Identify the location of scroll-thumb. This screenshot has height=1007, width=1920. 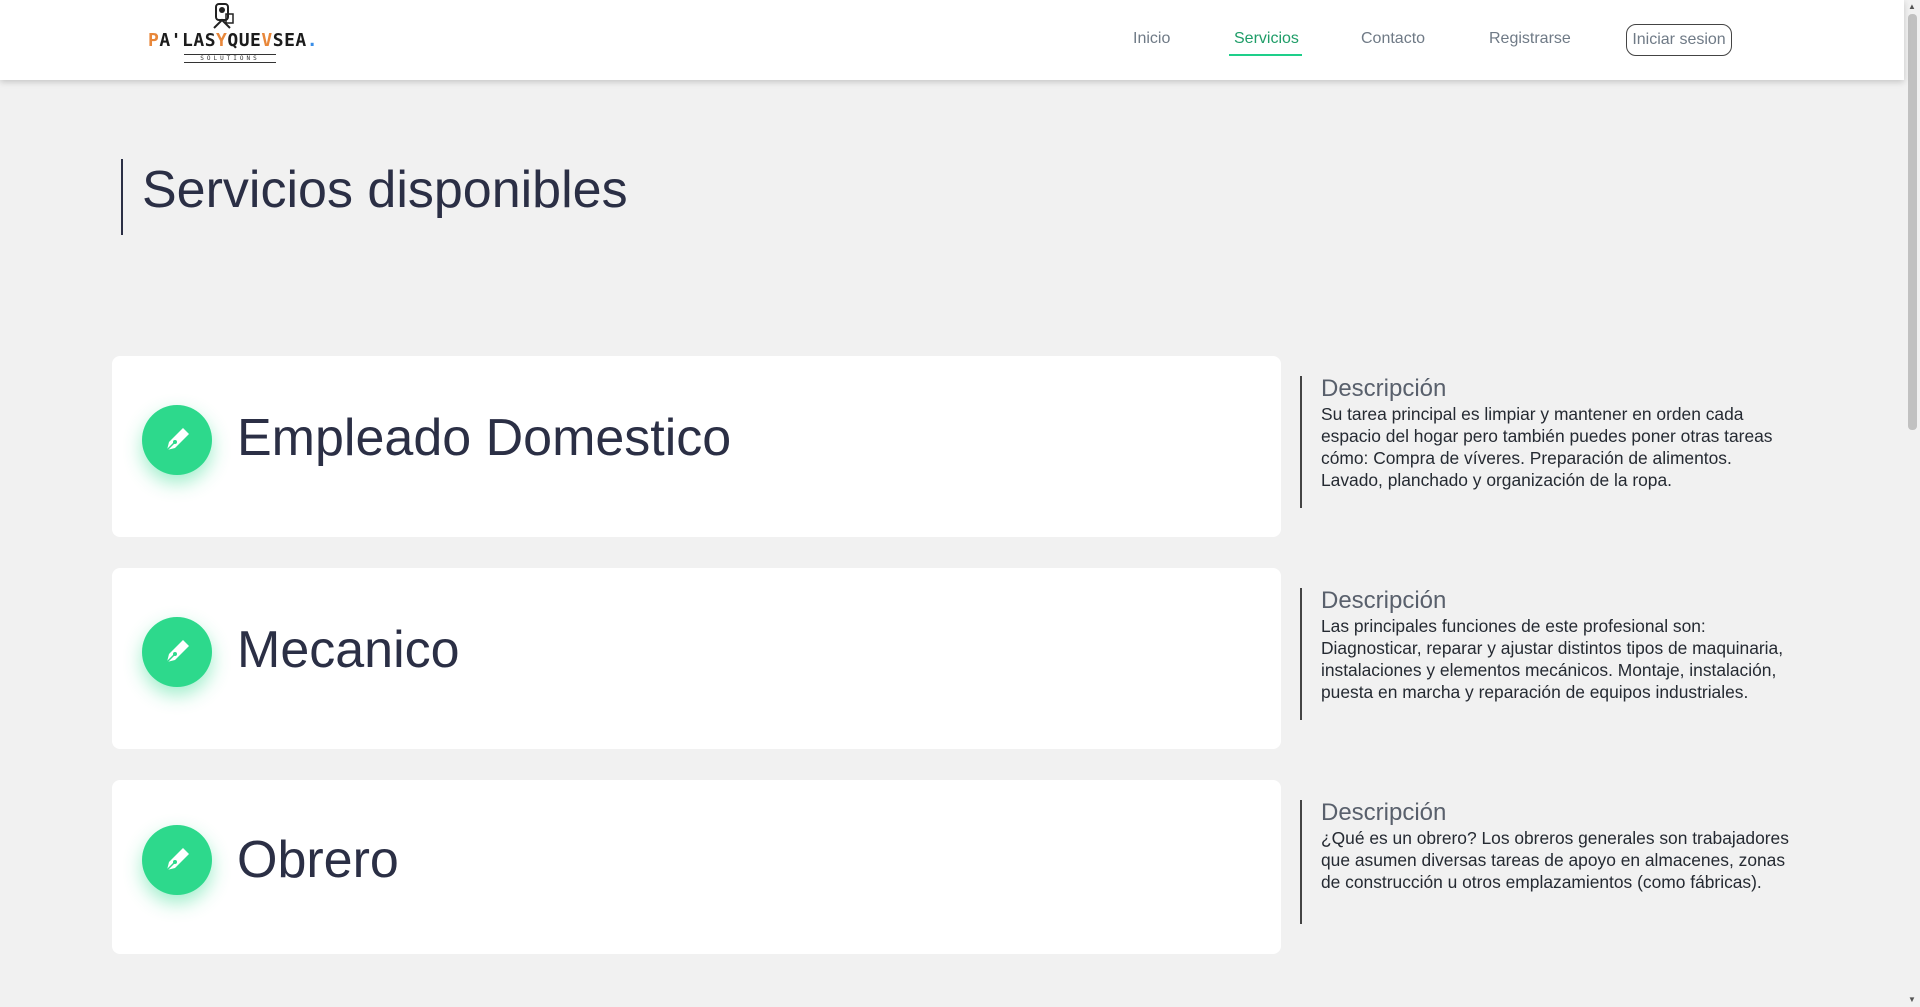
(1912, 222).